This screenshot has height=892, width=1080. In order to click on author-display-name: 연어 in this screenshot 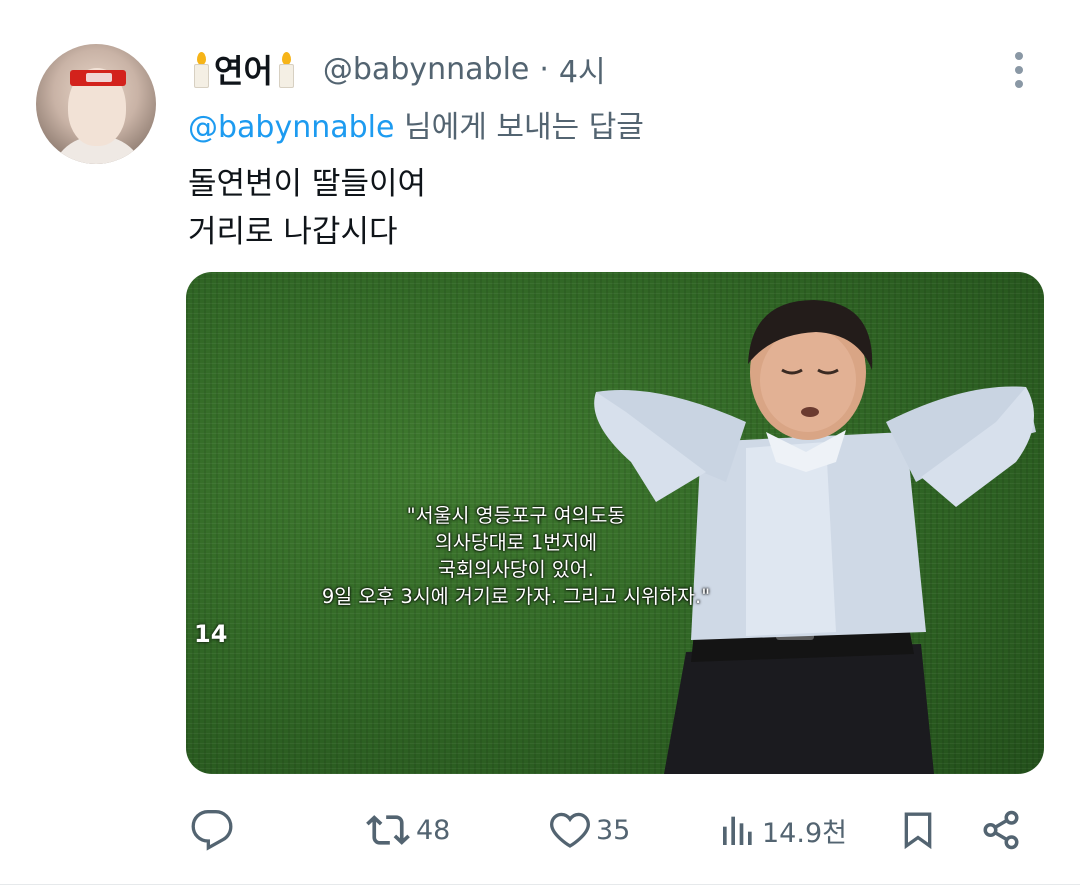, I will do `click(243, 71)`.